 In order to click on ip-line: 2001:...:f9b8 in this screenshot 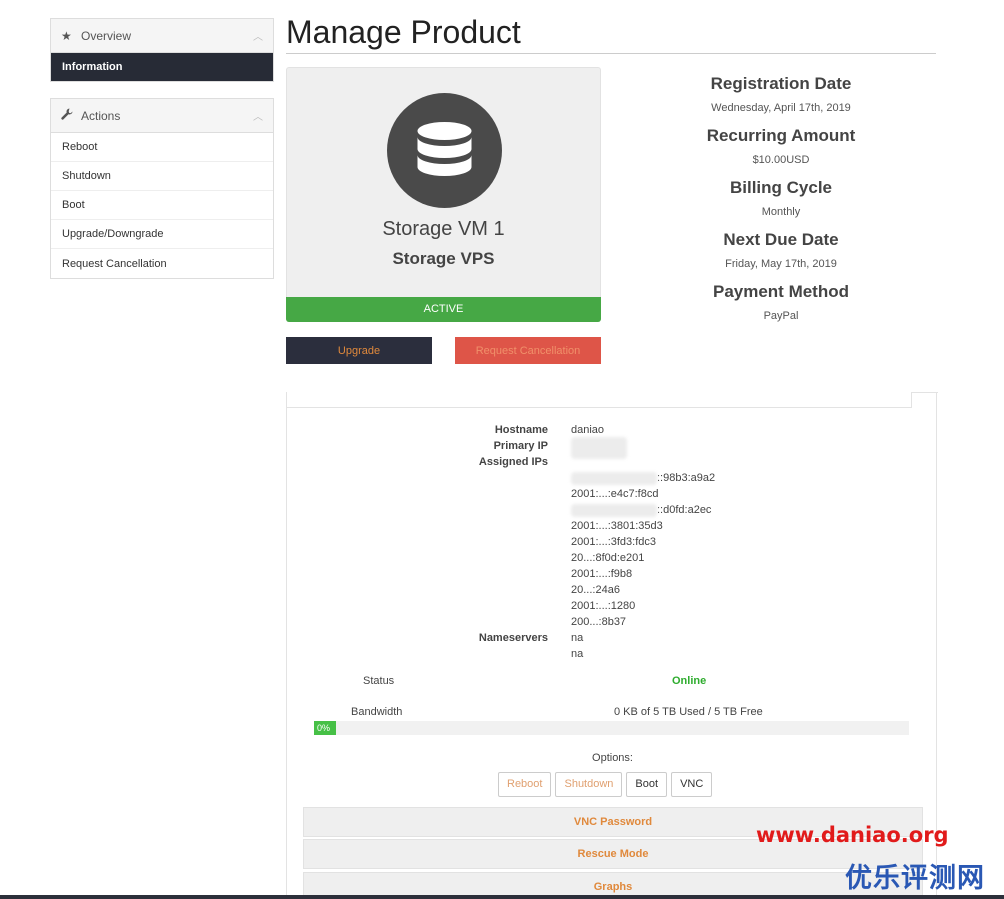, I will do `click(602, 574)`.